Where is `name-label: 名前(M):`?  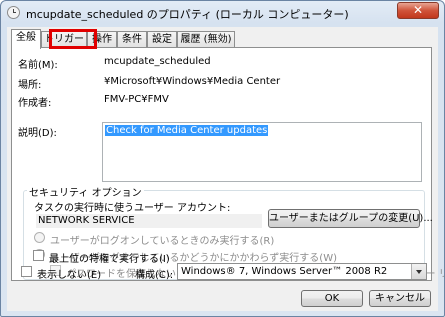
name-label: 名前(M): is located at coordinates (38, 65).